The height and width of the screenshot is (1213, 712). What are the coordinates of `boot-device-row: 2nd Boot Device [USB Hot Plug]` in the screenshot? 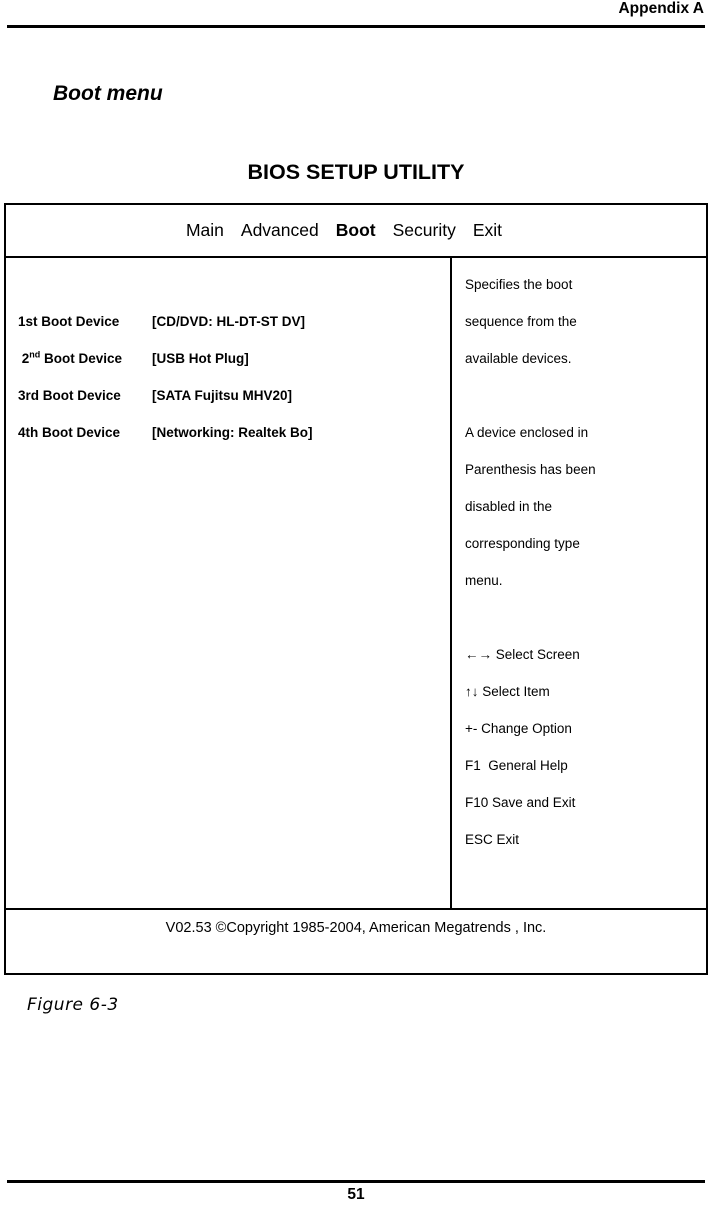 It's located at (228, 358).